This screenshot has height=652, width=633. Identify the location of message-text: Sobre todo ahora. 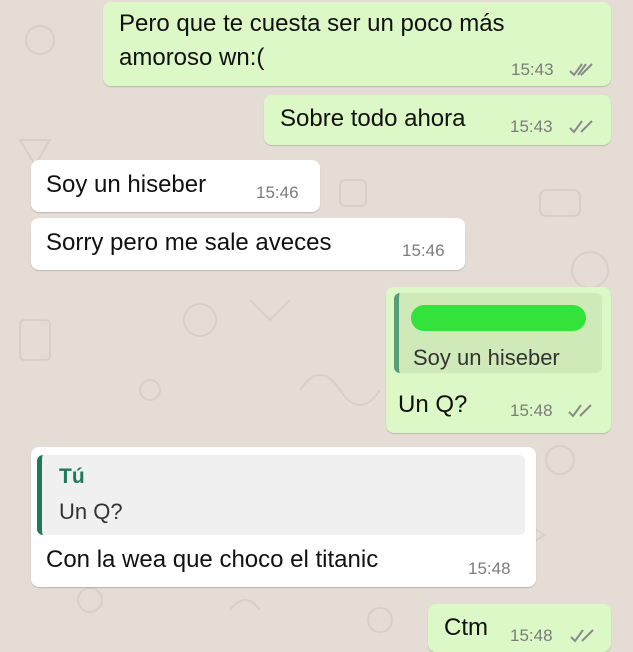
(373, 118).